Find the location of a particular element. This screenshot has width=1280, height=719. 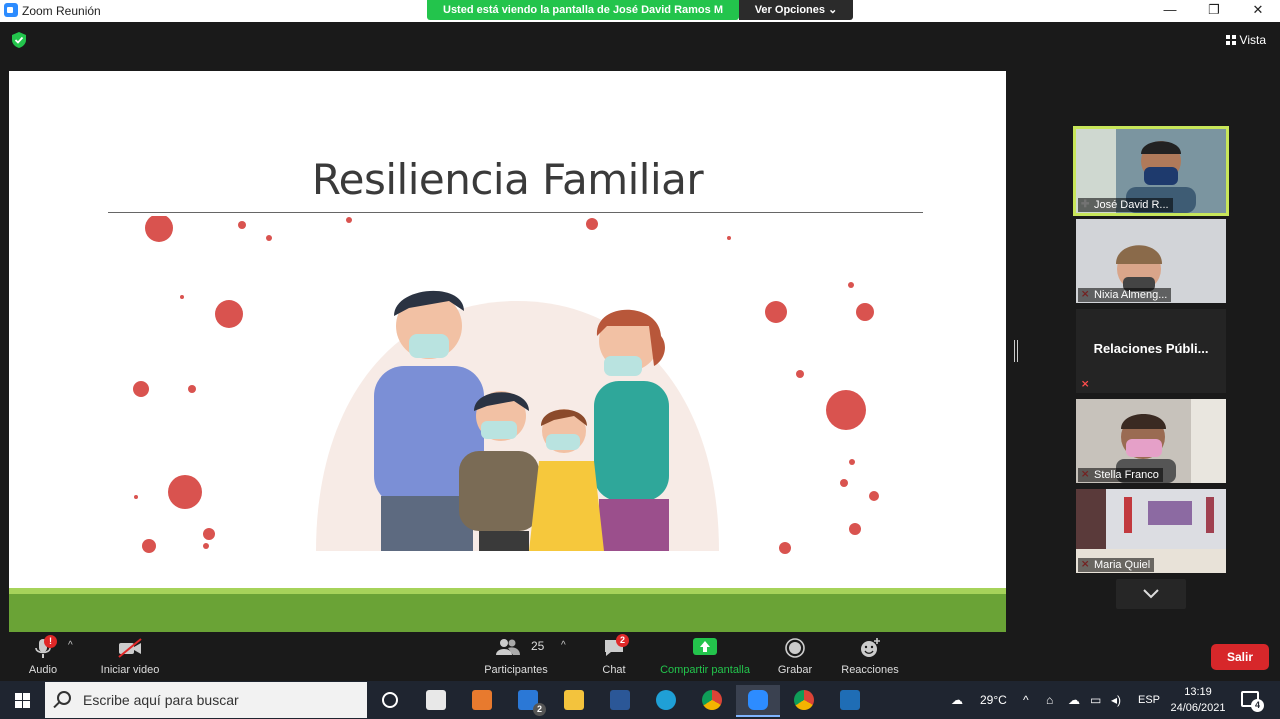

participants-options-caret: ^ is located at coordinates (563, 645).